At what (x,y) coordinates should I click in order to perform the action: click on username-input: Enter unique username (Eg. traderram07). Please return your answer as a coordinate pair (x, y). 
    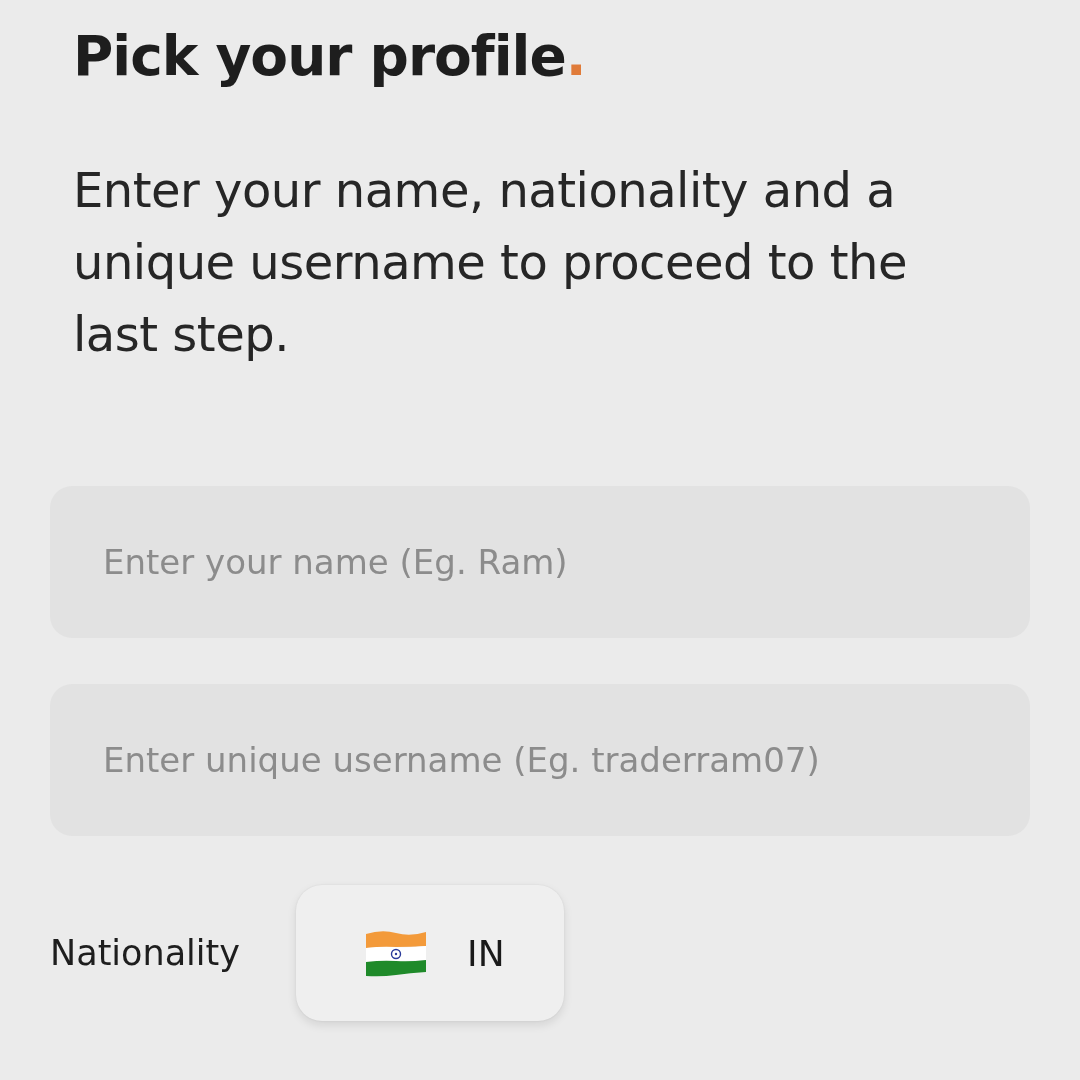
    Looking at the image, I should click on (540, 760).